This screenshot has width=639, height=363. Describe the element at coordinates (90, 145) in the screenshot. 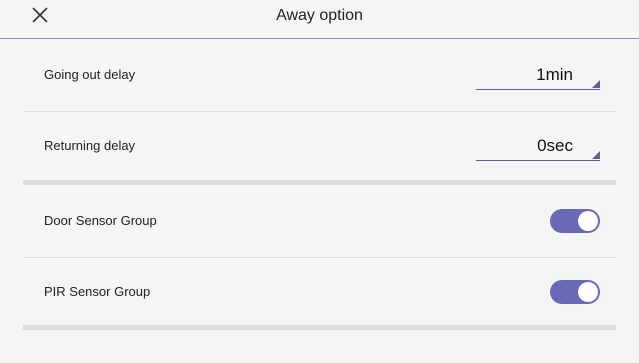

I see `returning-delay-label: Returning delay` at that location.